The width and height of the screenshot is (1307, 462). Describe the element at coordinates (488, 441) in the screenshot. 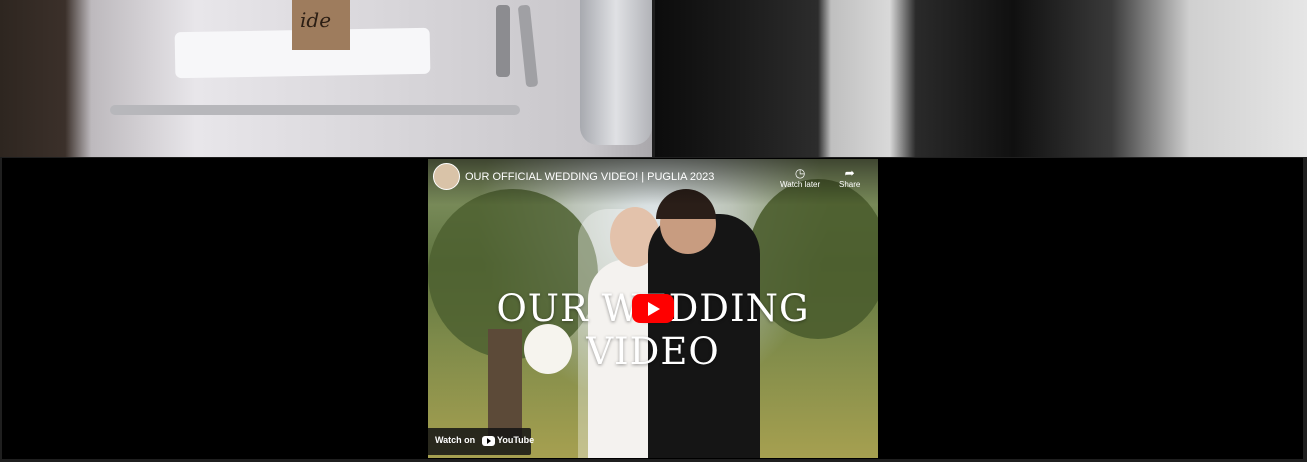

I see `youtube-logo-icon` at that location.